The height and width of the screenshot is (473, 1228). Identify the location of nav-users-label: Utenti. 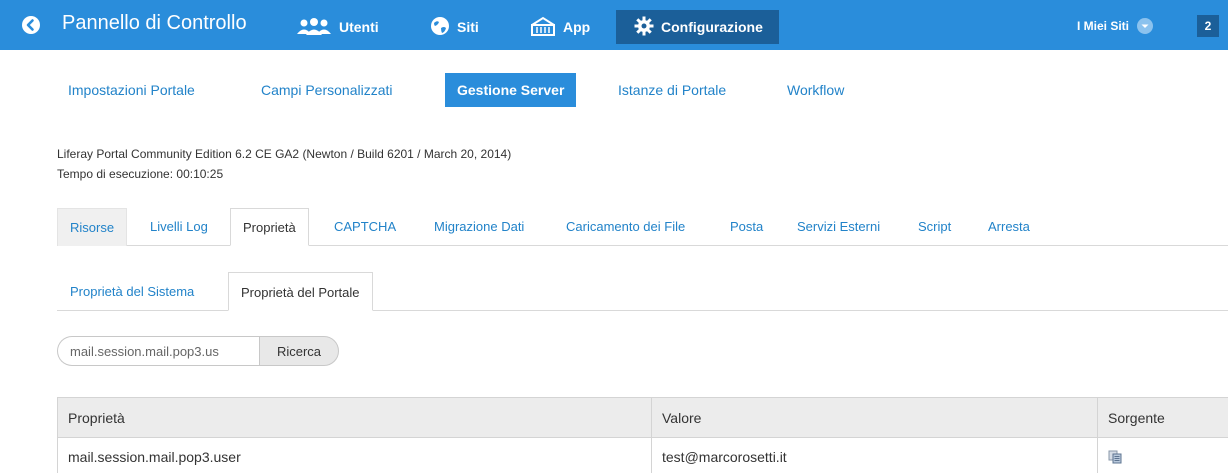
(359, 27).